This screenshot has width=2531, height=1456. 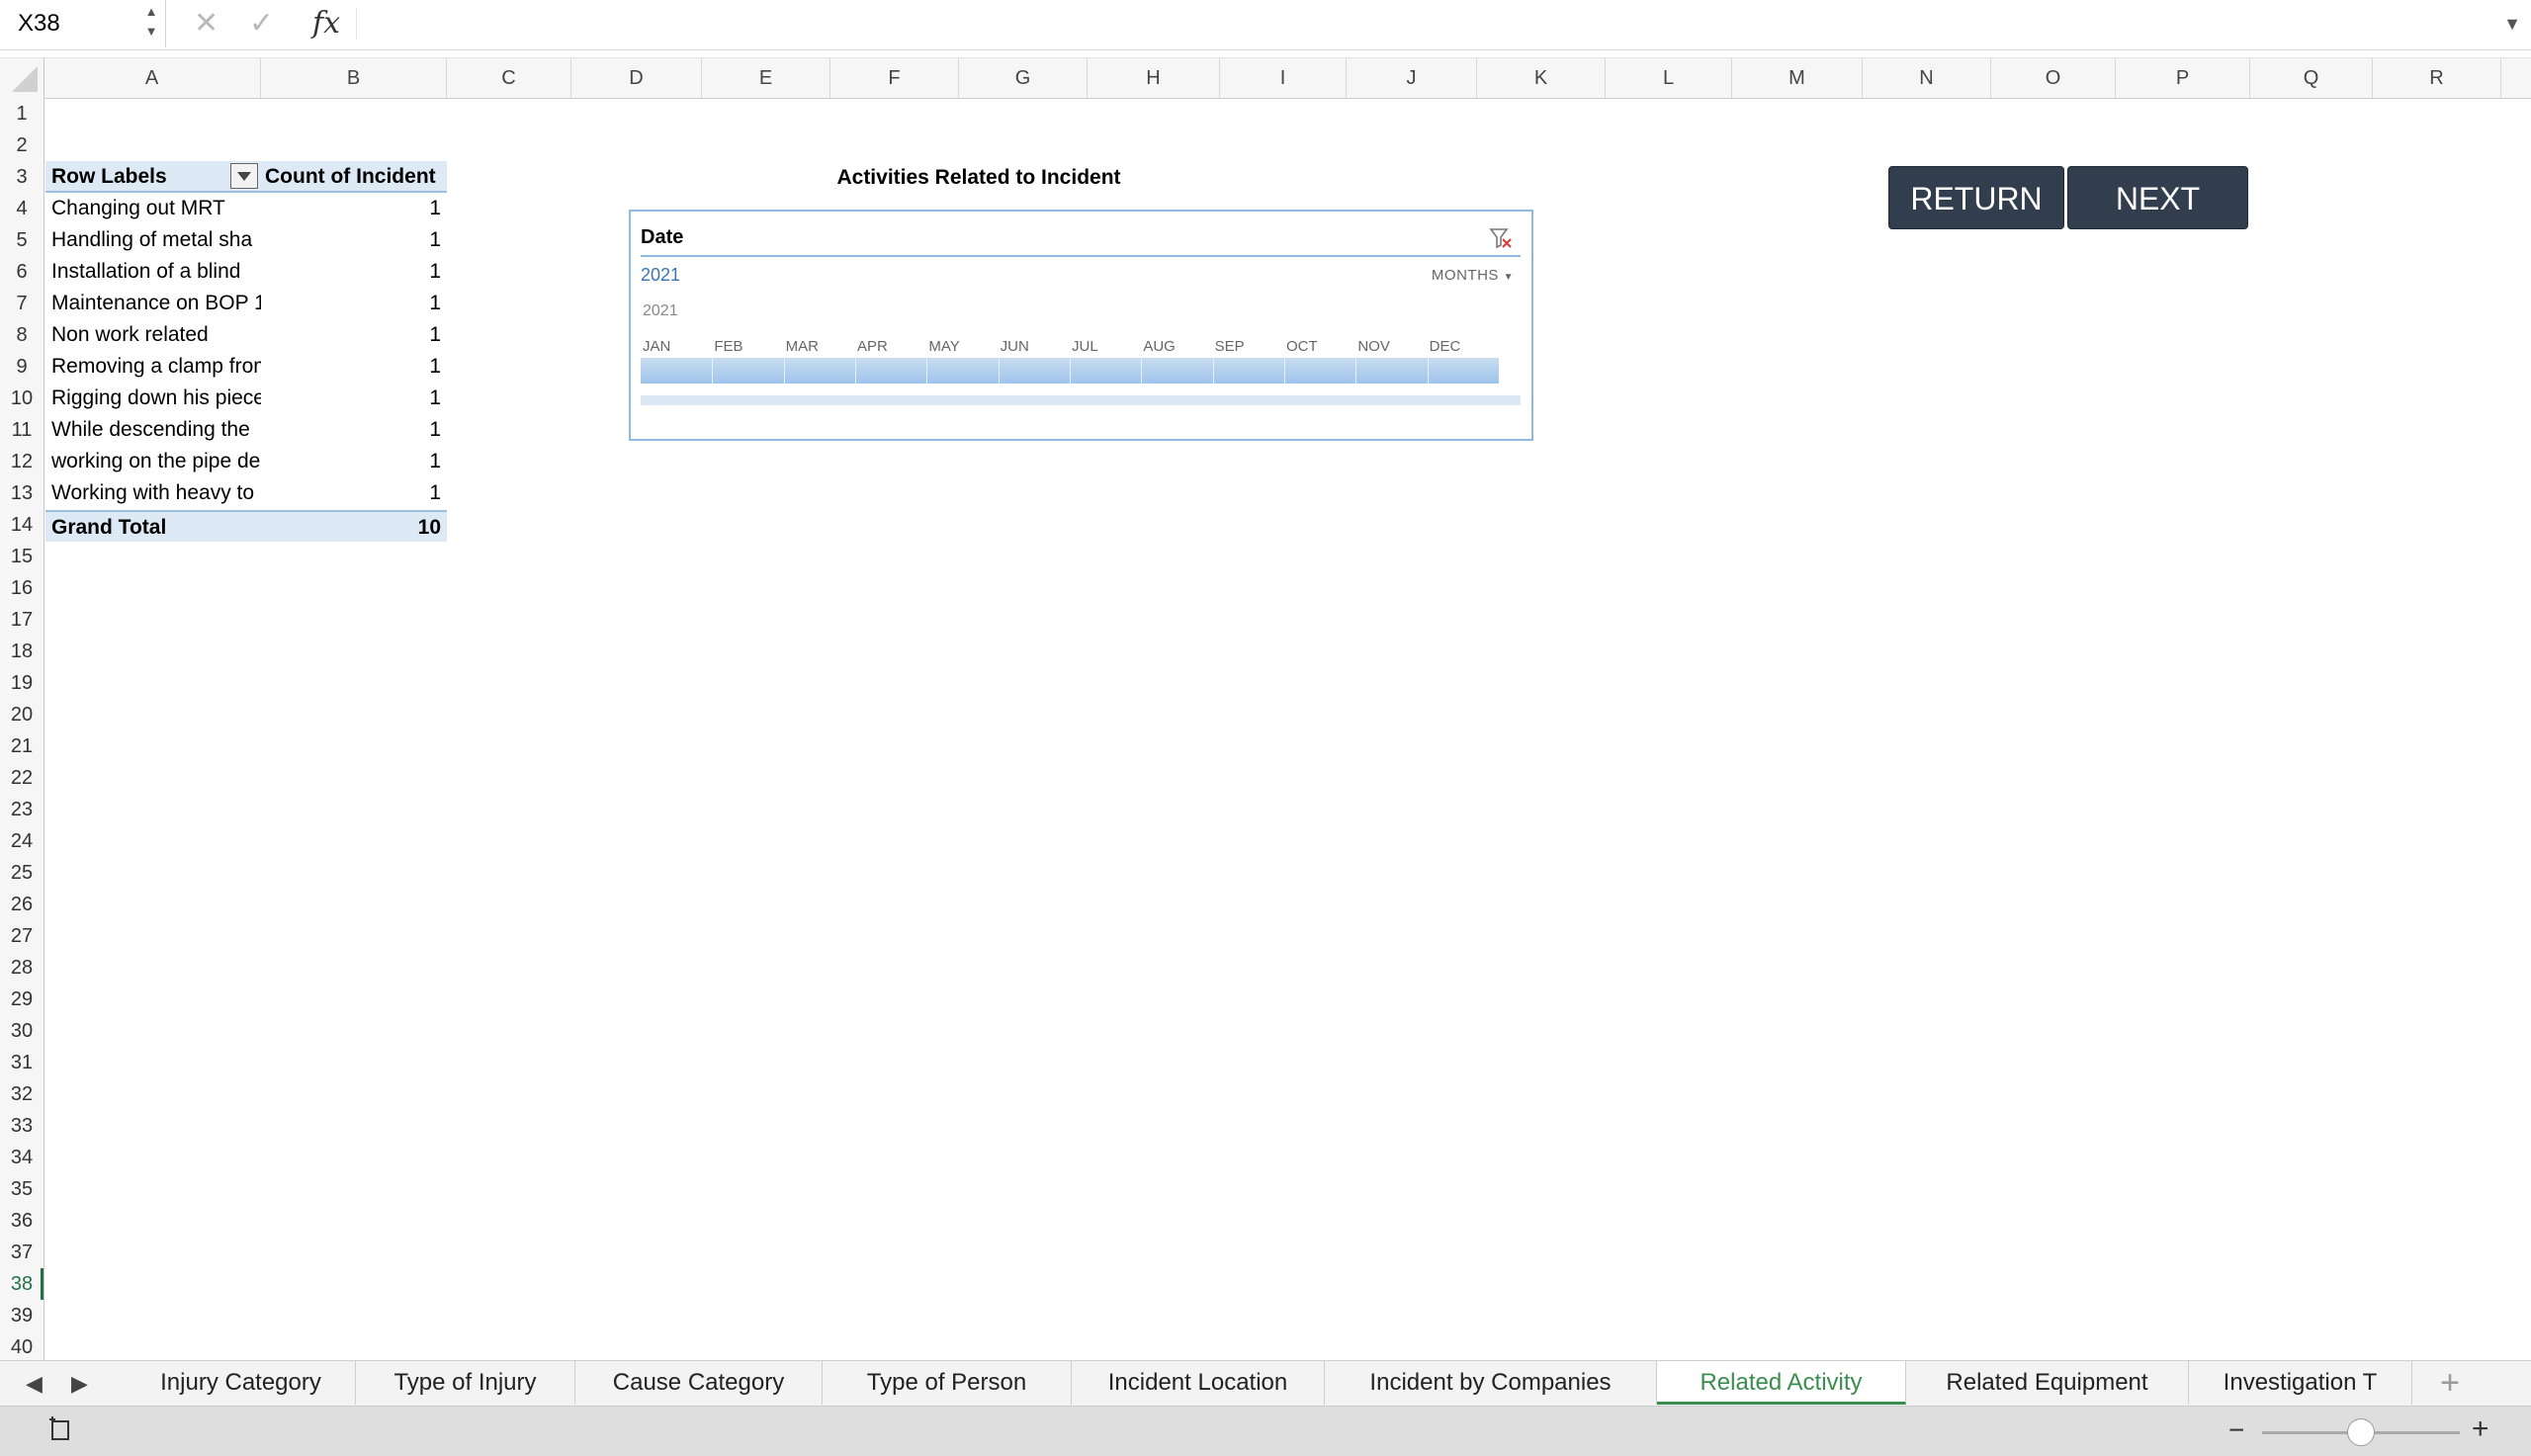 What do you see at coordinates (766, 78) in the screenshot?
I see `column-header: E` at bounding box center [766, 78].